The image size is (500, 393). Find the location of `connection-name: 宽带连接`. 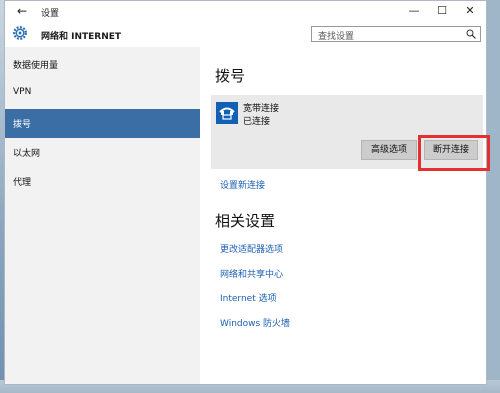

connection-name: 宽带连接 is located at coordinates (261, 109).